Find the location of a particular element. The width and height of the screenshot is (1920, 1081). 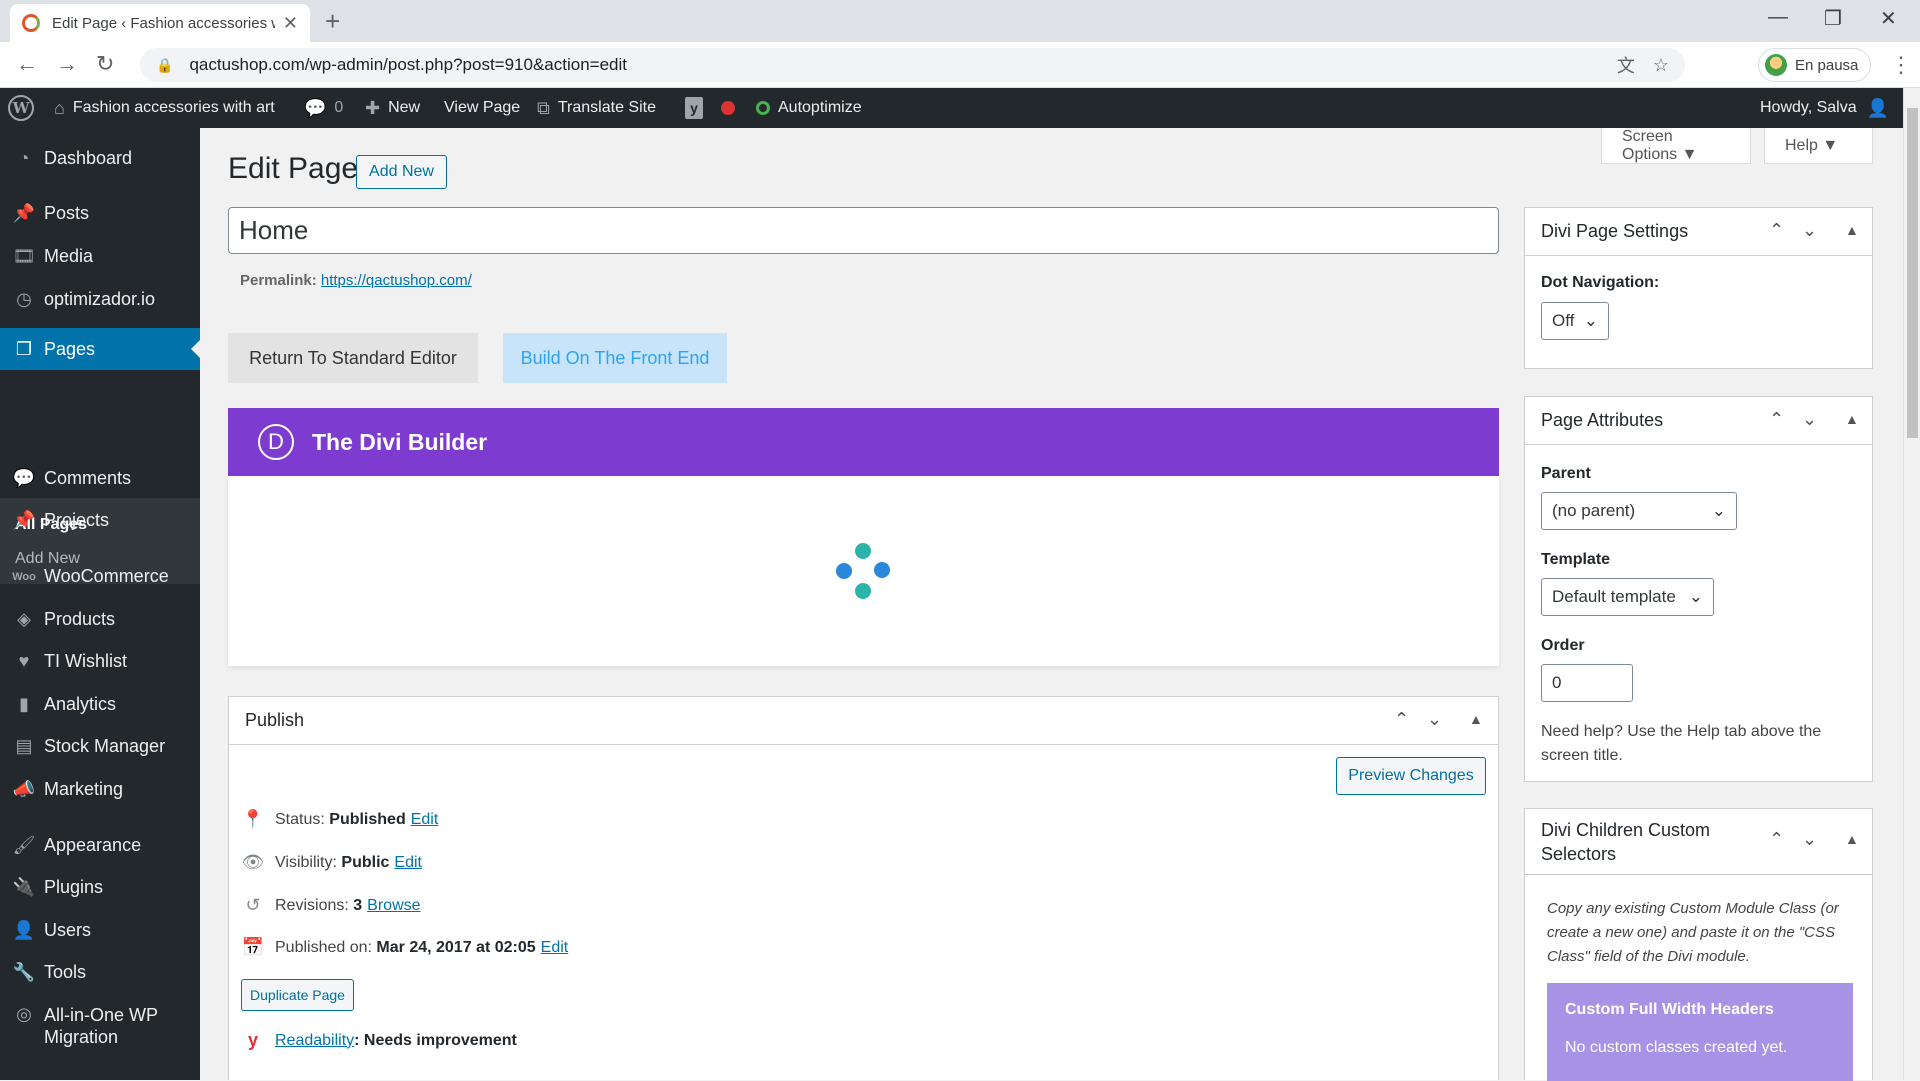

divi-builder-canvas is located at coordinates (863, 571).